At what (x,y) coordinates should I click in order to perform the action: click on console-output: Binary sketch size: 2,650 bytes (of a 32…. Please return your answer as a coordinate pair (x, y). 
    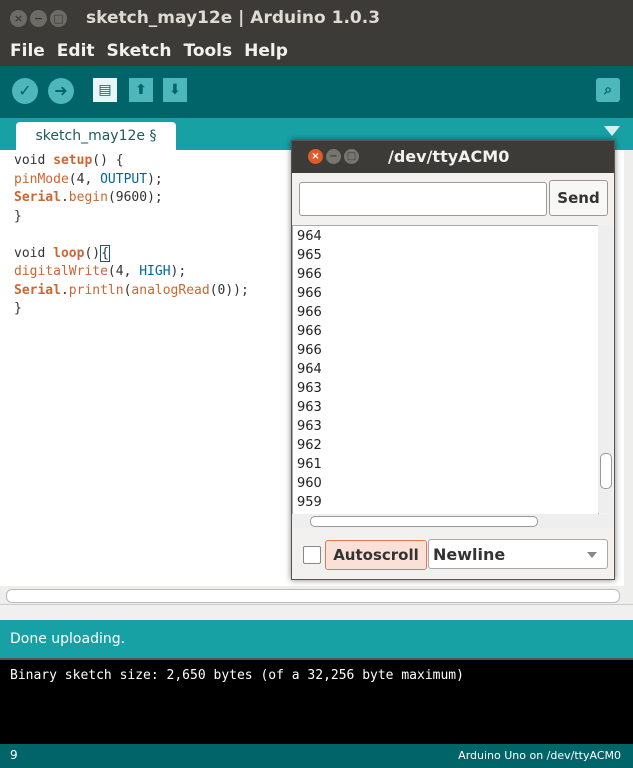
    Looking at the image, I should click on (316, 702).